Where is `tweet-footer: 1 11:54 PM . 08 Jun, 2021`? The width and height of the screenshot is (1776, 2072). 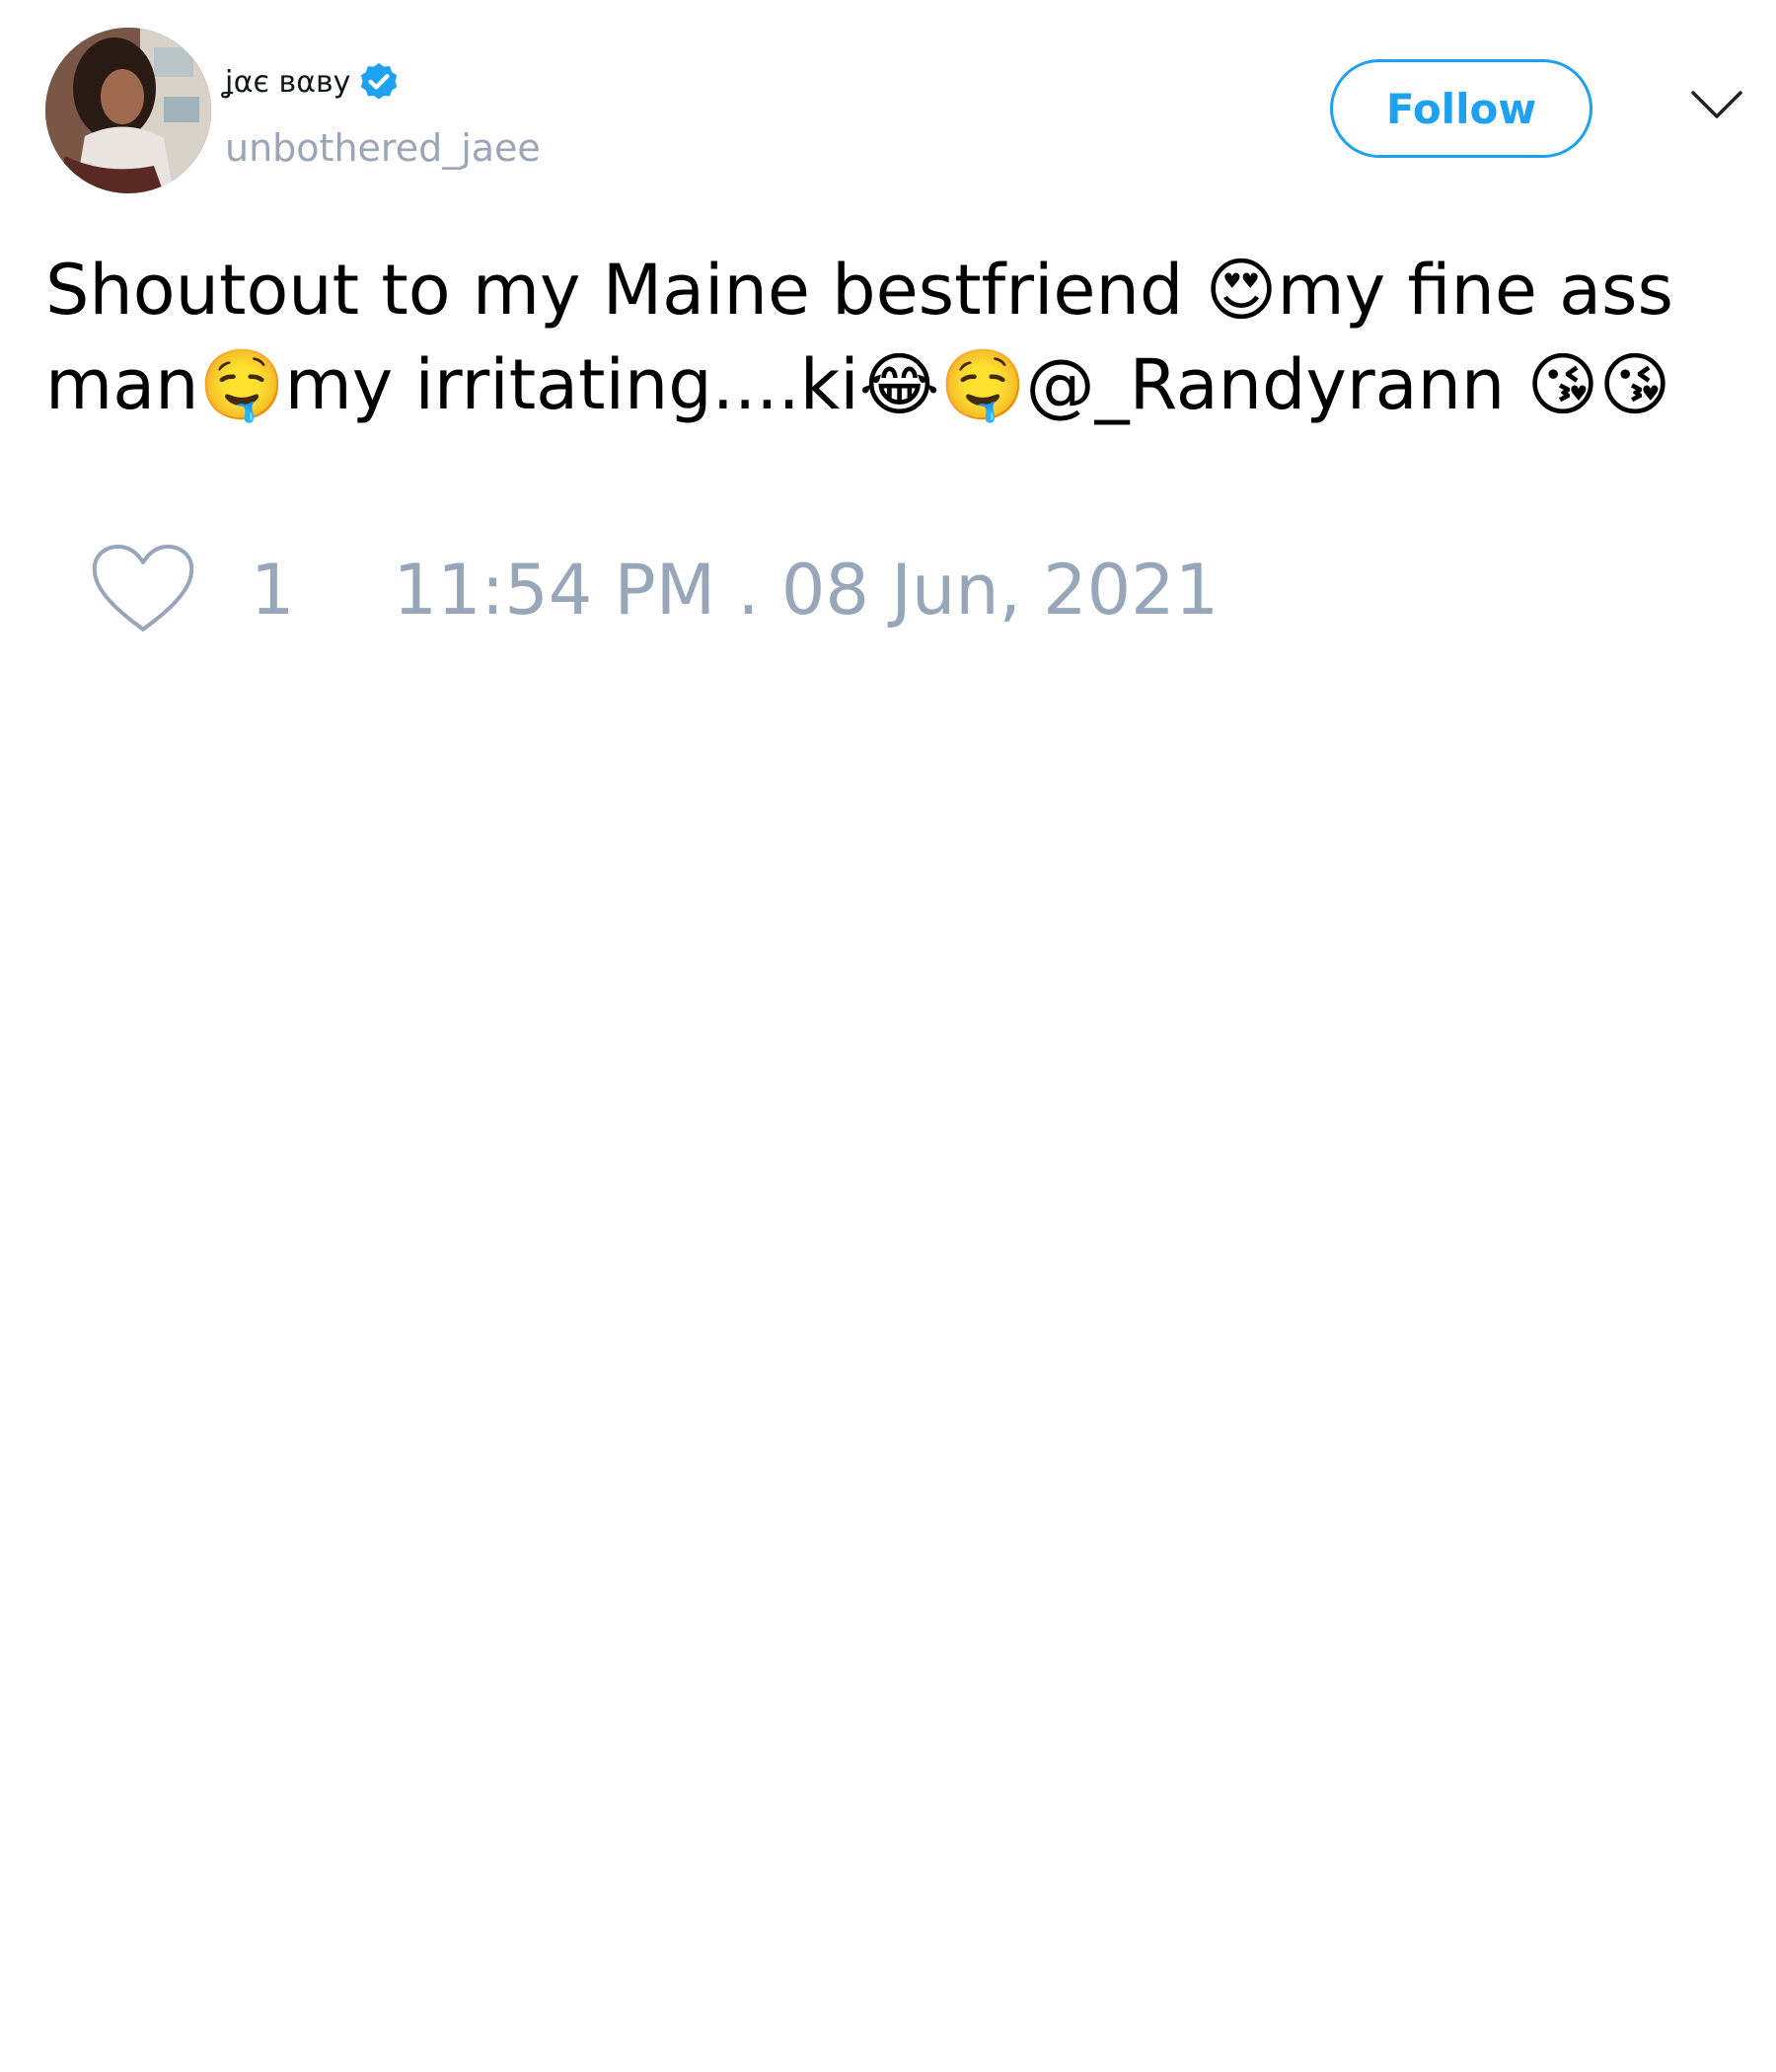 tweet-footer: 1 11:54 PM . 08 Jun, 2021 is located at coordinates (654, 590).